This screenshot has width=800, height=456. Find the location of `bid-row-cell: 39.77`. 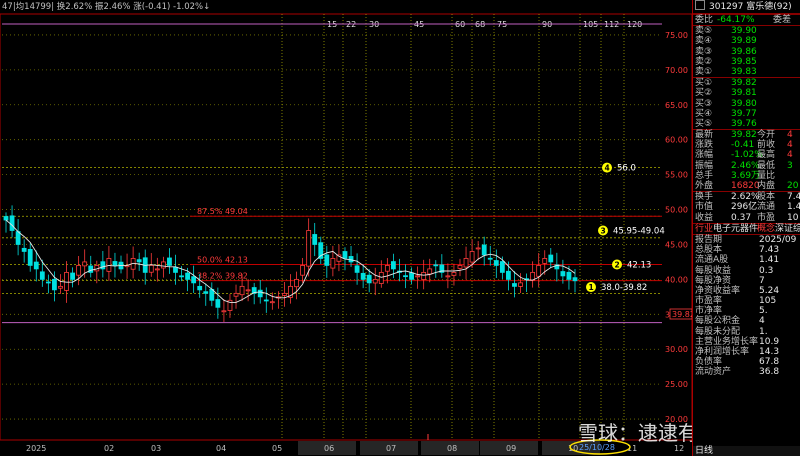

bid-row-cell: 39.77 is located at coordinates (744, 113).